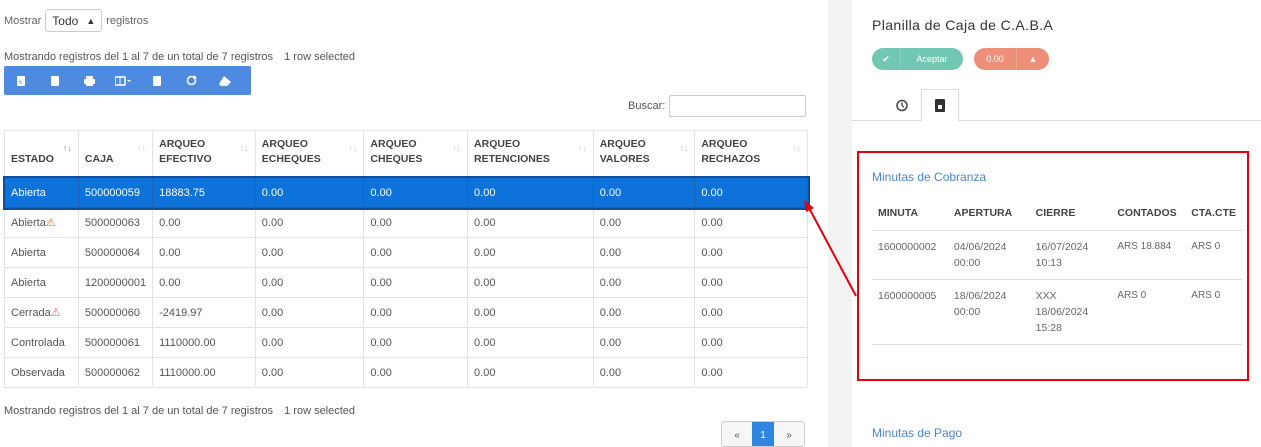 The width and height of the screenshot is (1261, 447). Describe the element at coordinates (204, 192) in the screenshot. I see `table-cell: 18883.75` at that location.